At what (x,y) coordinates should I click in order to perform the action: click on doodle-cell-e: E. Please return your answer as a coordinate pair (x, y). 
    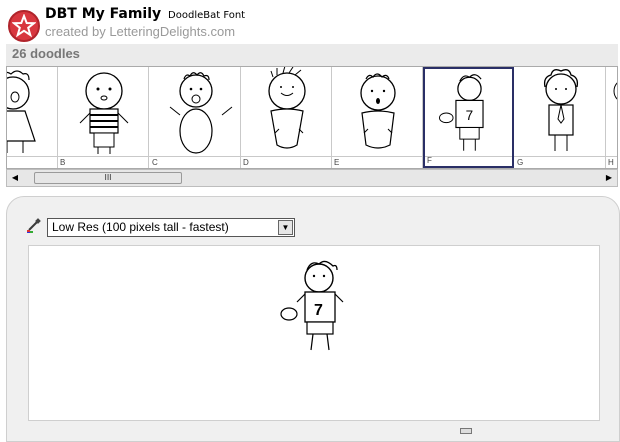
    Looking at the image, I should click on (377, 117).